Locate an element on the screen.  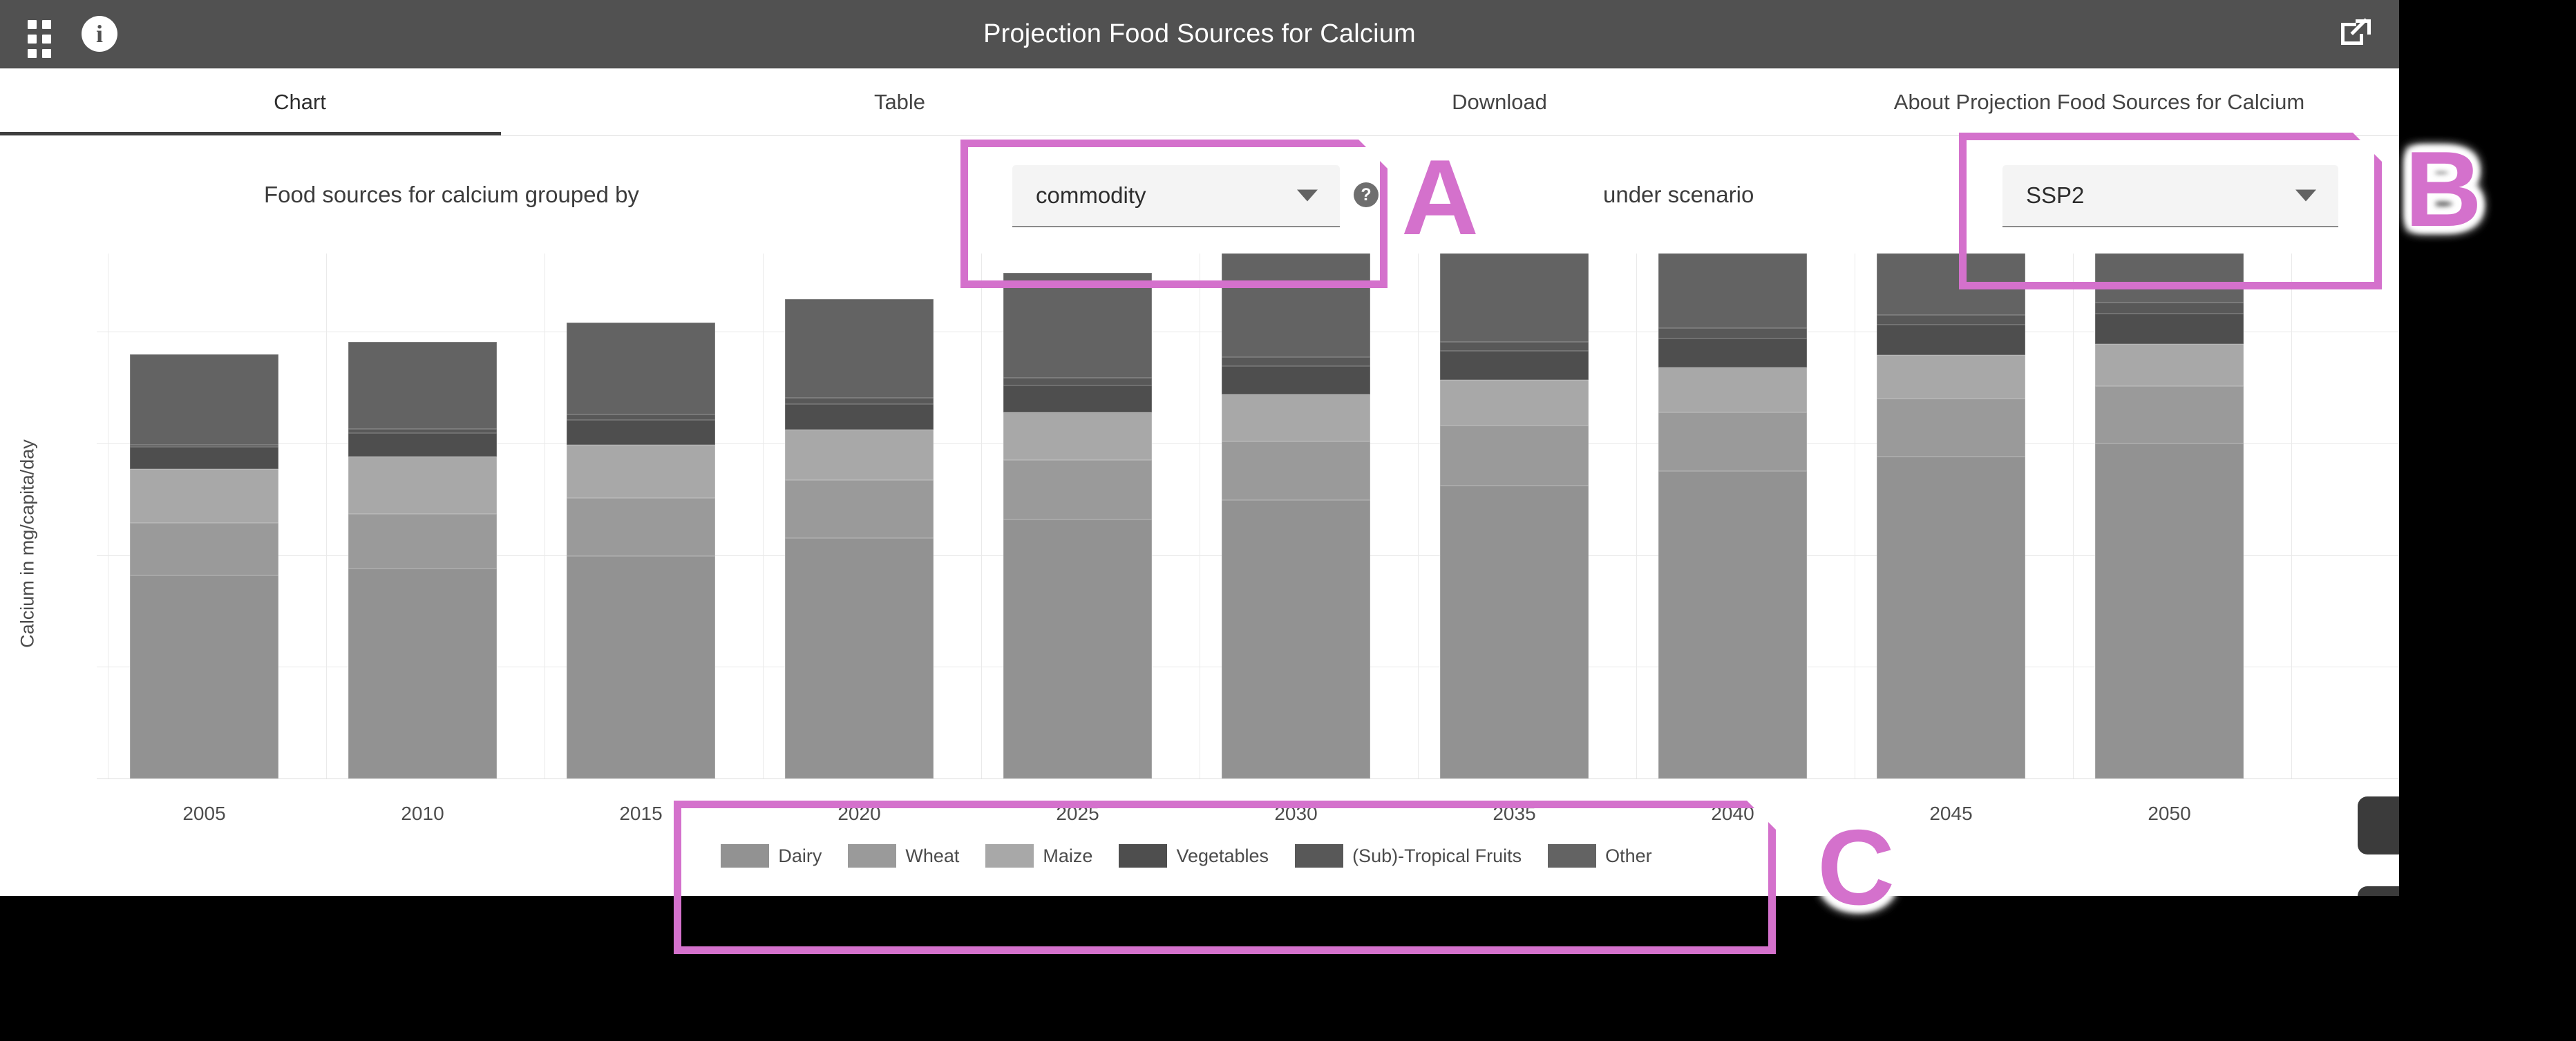
bar-2005 is located at coordinates (204, 566).